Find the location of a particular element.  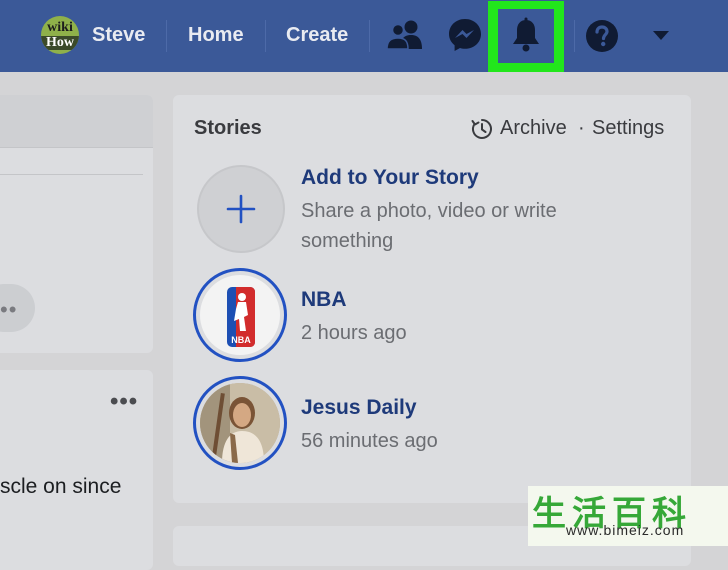

nba-logo: NBA is located at coordinates (240, 315).